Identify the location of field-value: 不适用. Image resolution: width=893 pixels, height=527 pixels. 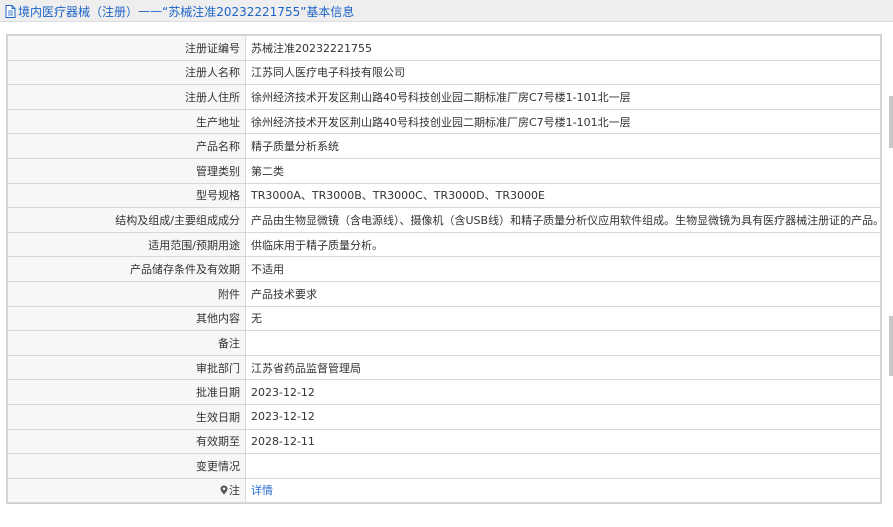
(563, 269).